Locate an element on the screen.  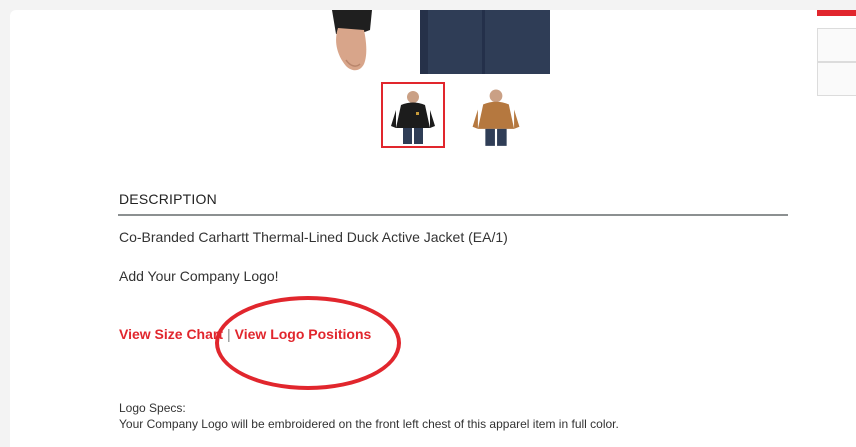
highlight-circle is located at coordinates (308, 343).